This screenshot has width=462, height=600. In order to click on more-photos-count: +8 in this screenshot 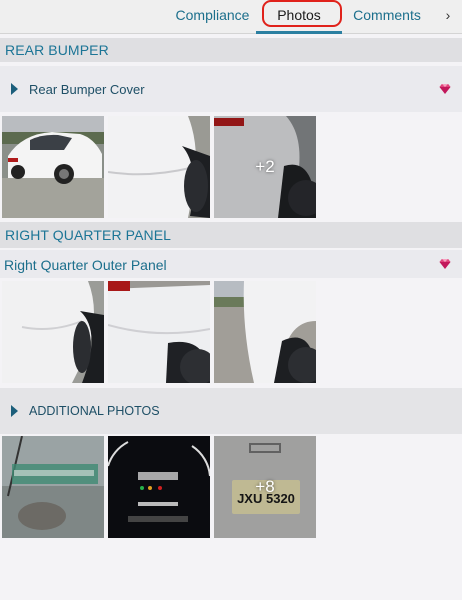, I will do `click(265, 486)`.